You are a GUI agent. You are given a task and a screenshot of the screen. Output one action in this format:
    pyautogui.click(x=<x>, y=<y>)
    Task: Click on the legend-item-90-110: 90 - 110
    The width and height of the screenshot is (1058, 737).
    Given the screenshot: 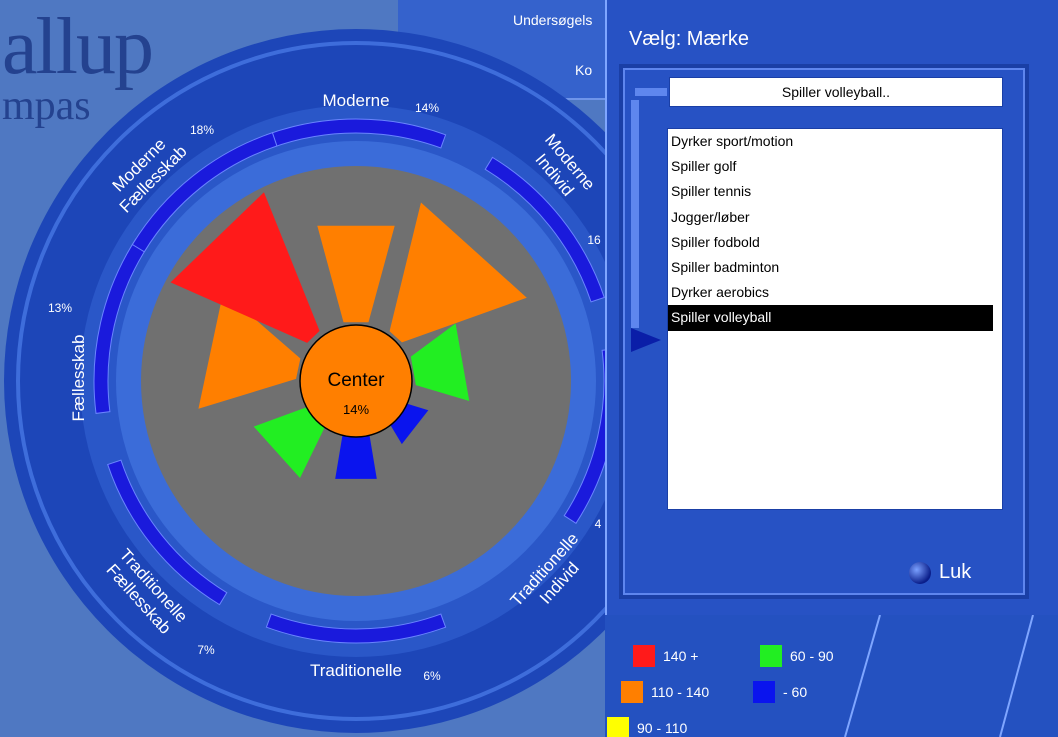 What is the action you would take?
    pyautogui.click(x=647, y=727)
    